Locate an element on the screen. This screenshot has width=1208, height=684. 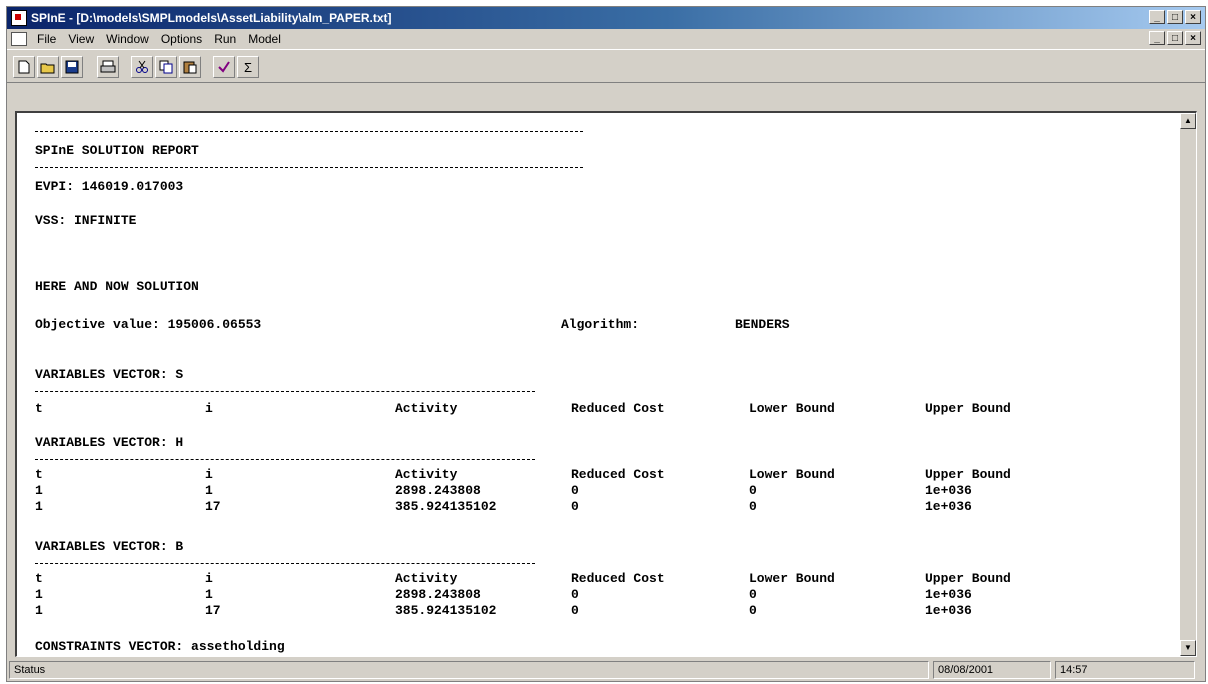
menu-model: Model is located at coordinates (264, 39).